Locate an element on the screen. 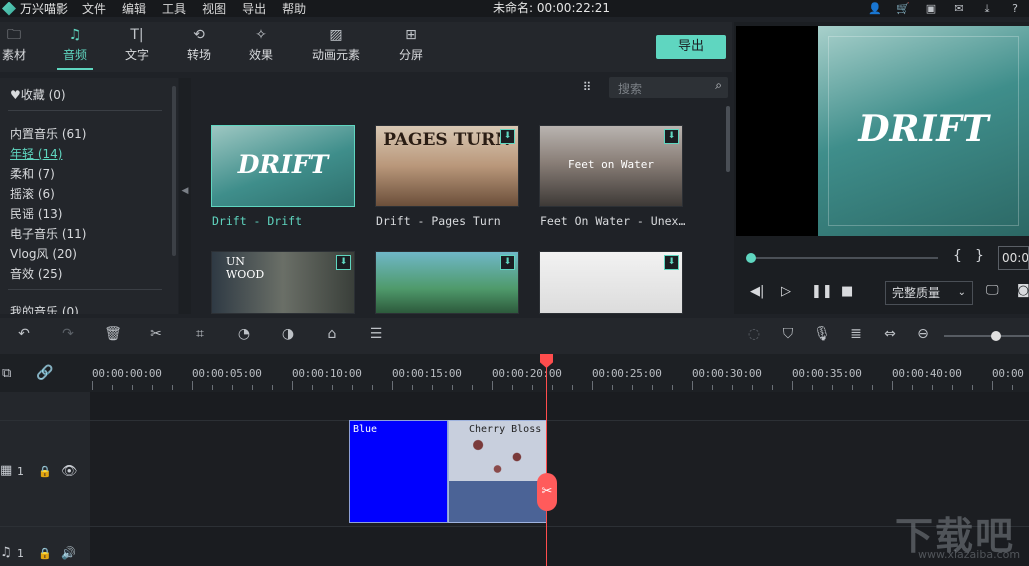 This screenshot has height=566, width=1029. tab-text: T| 文字 is located at coordinates (137, 47).